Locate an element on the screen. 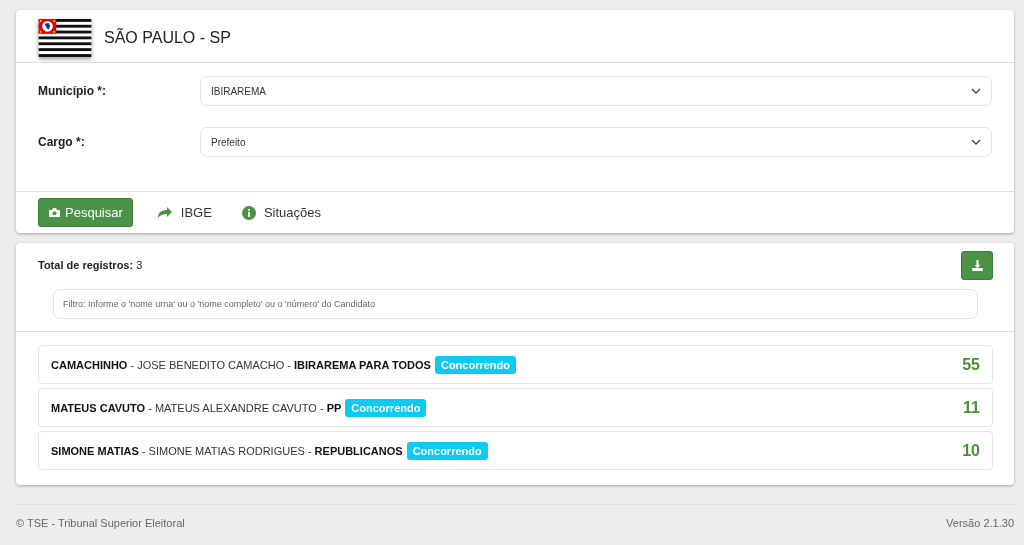 The height and width of the screenshot is (545, 1024). copyright-text: © TSE - Tribunal Superior Eleitoral is located at coordinates (100, 523).